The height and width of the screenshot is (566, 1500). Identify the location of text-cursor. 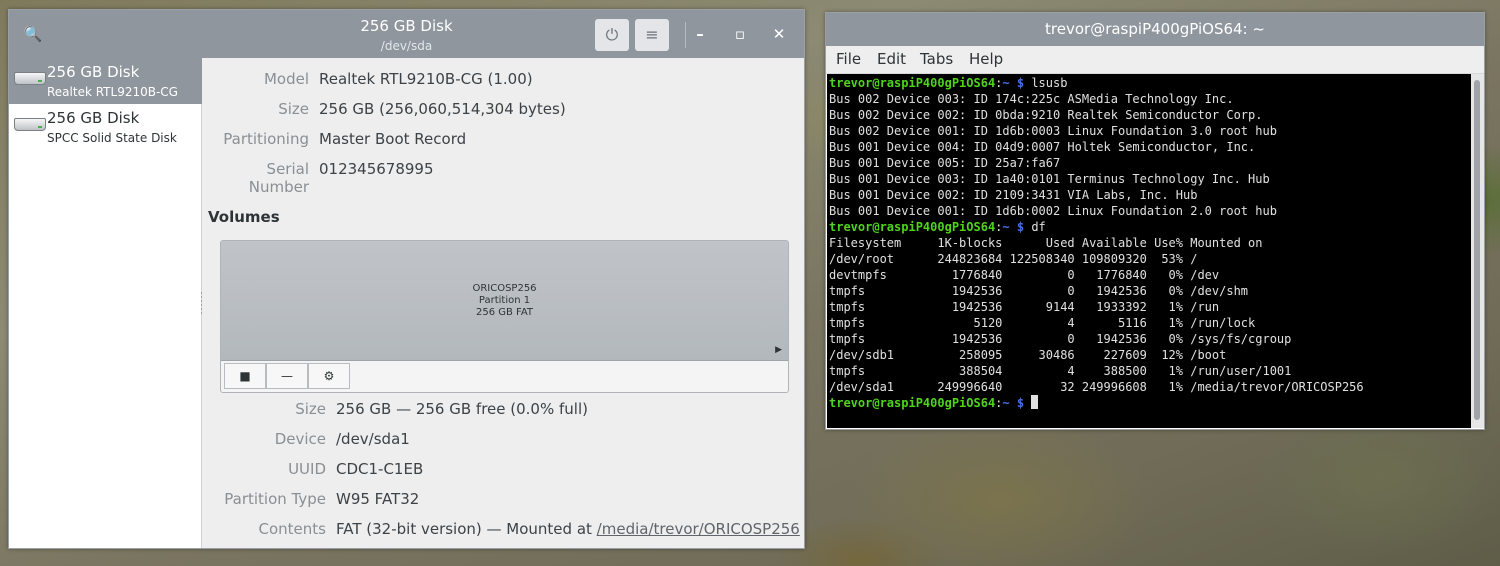
(1035, 402).